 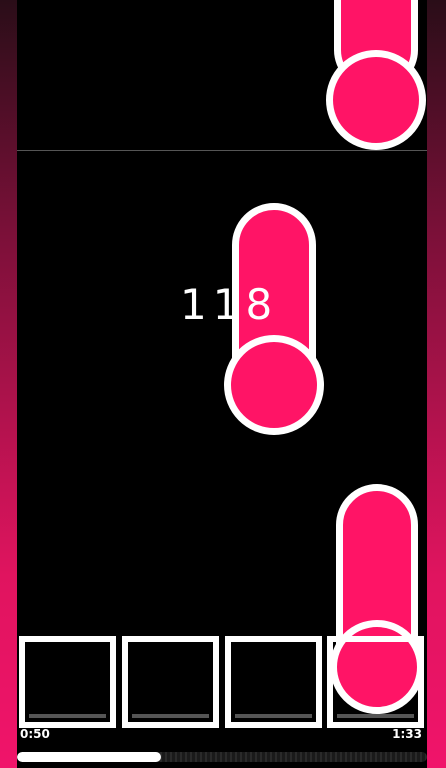 I want to click on song-progress-bar, so click(x=222, y=757).